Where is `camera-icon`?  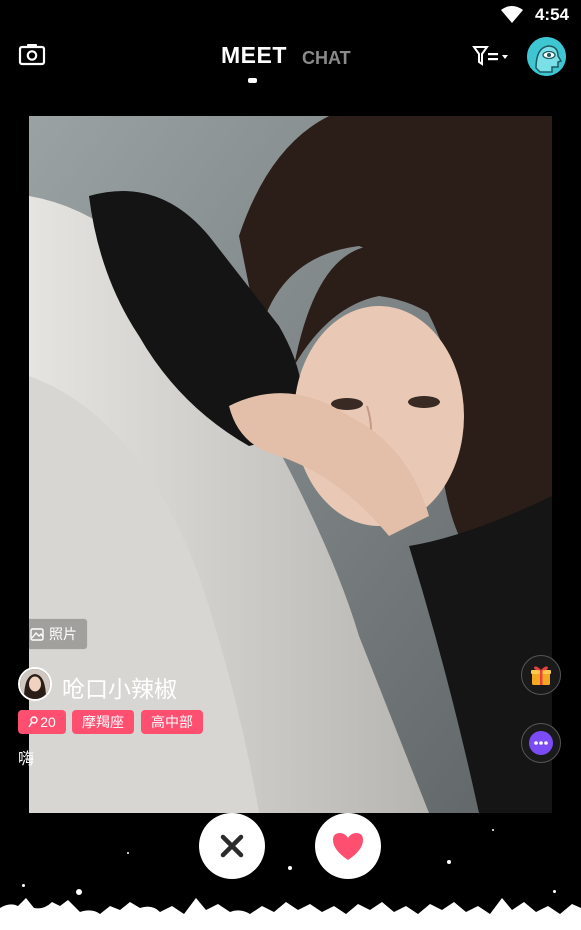 camera-icon is located at coordinates (32, 54).